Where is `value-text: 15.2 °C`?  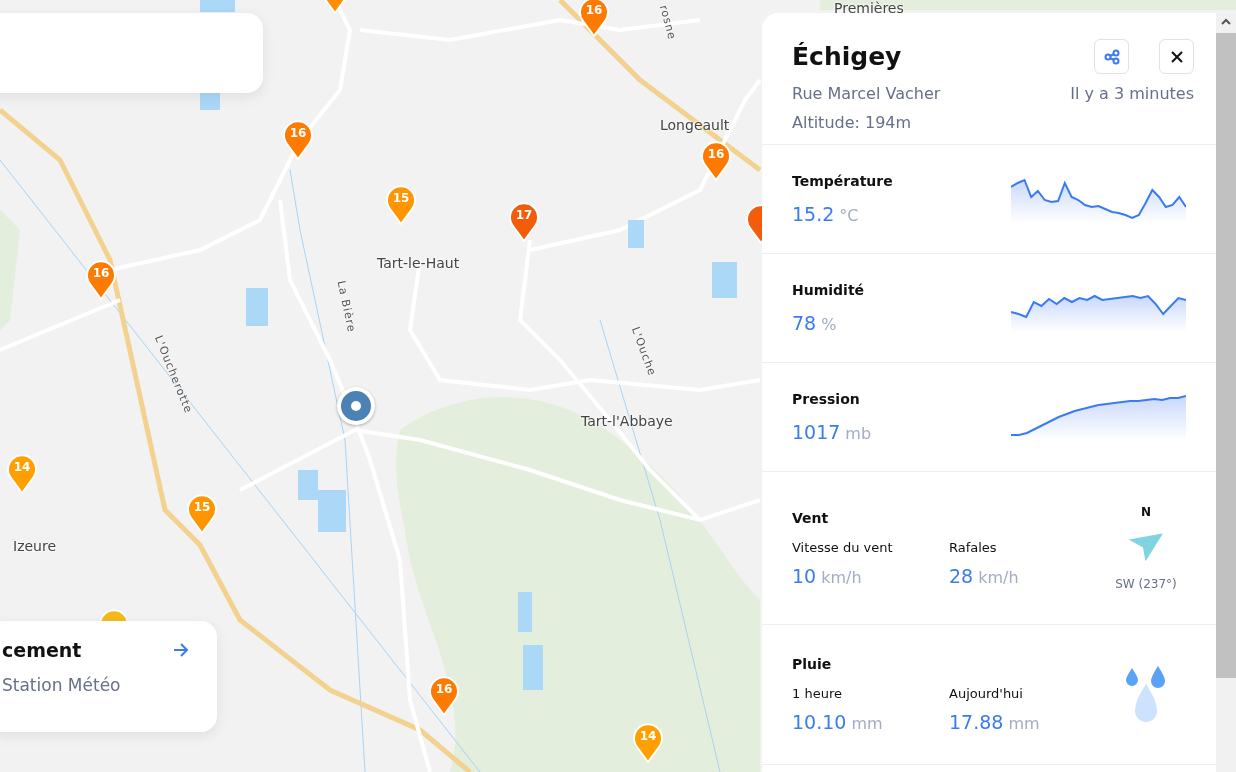
value-text: 15.2 °C is located at coordinates (826, 214).